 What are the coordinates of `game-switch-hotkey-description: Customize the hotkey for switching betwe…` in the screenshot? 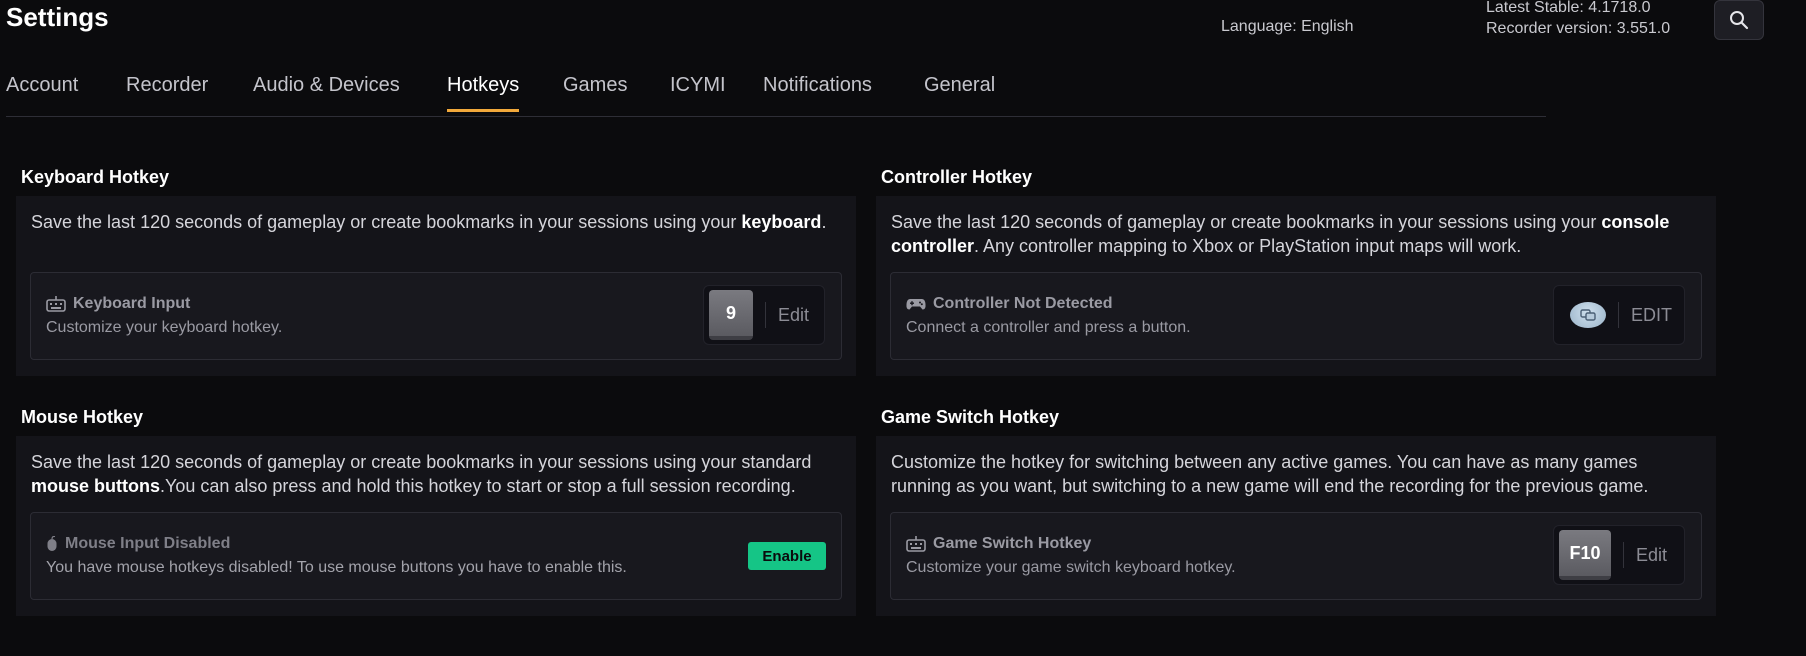 It's located at (1270, 474).